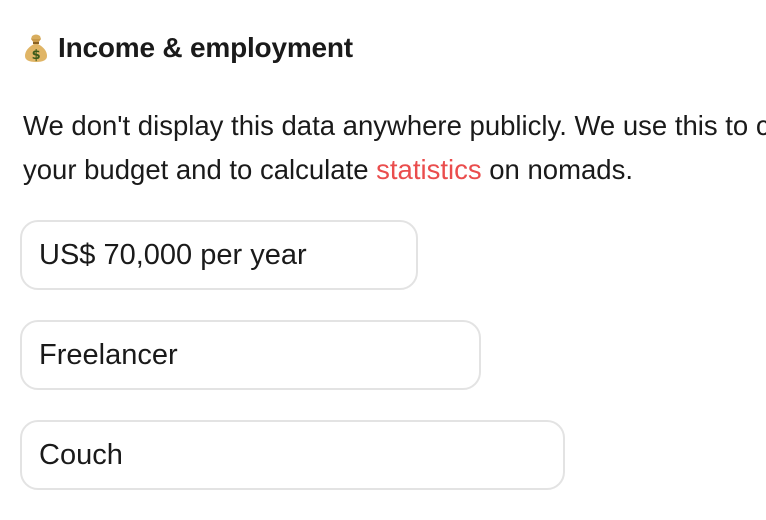 Image resolution: width=766 pixels, height=520 pixels. I want to click on description-text: on nomads., so click(557, 169).